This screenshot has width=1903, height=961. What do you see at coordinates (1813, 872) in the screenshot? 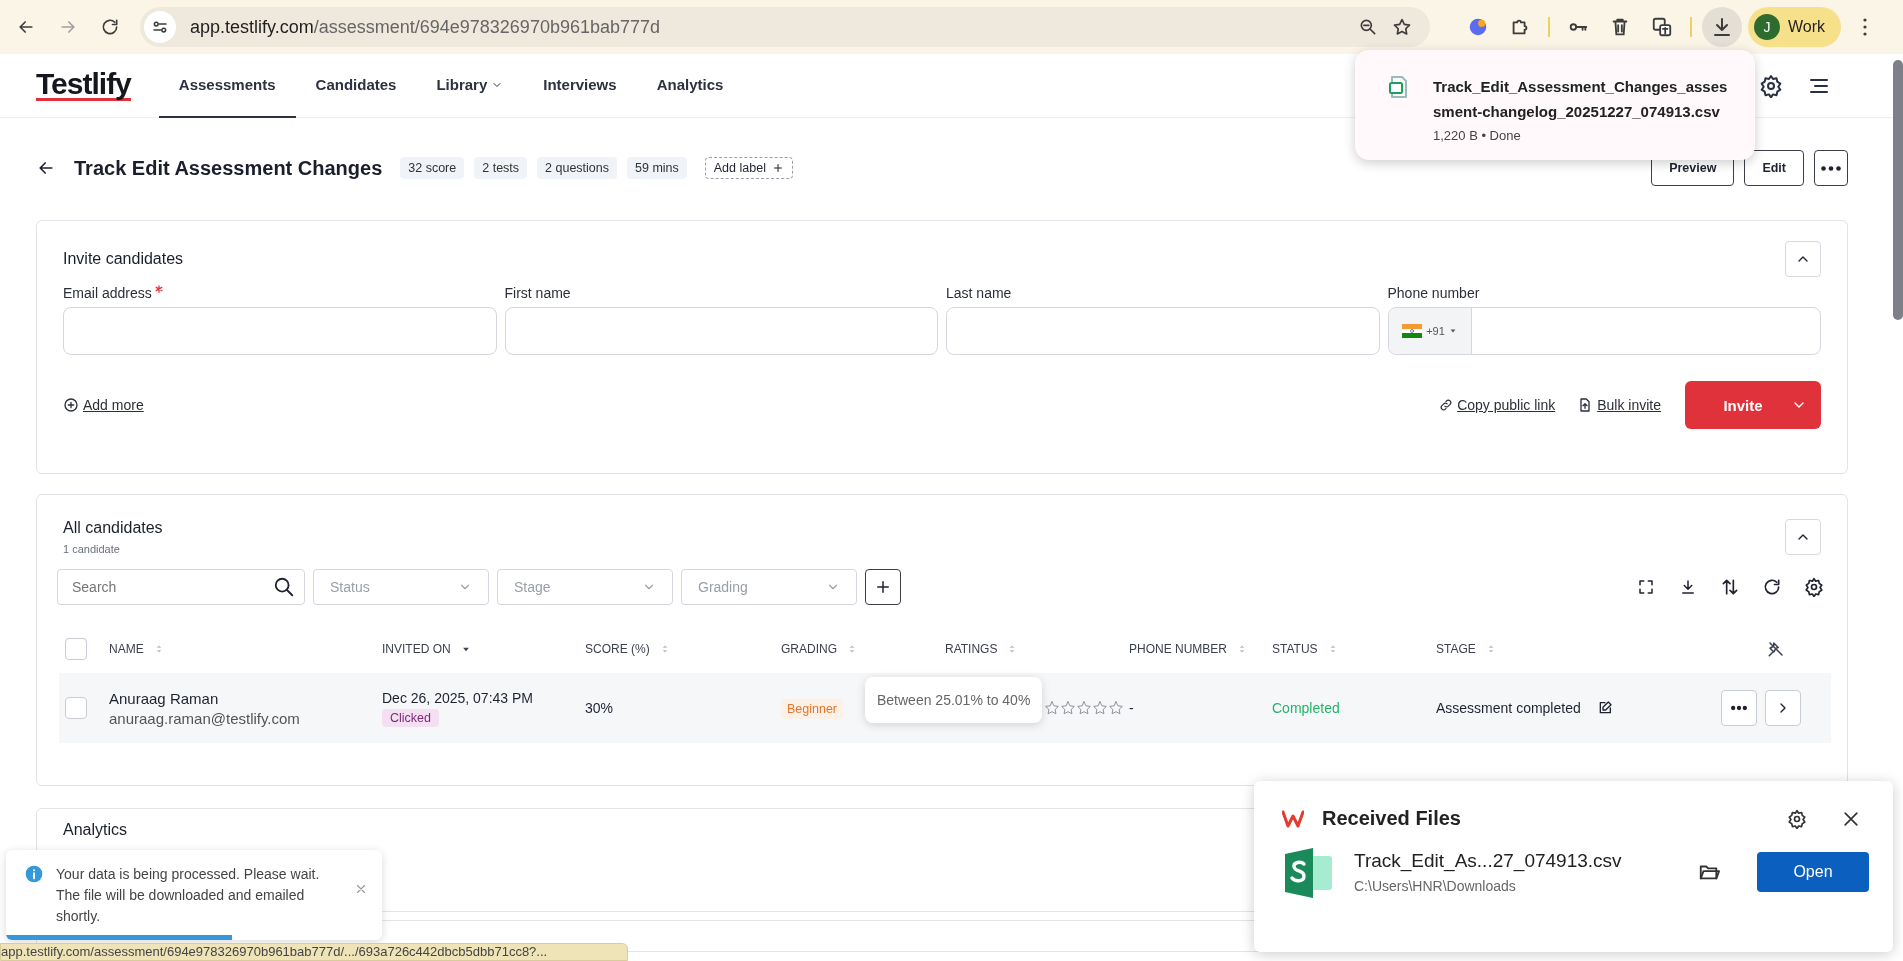
I see `open-button: Open` at bounding box center [1813, 872].